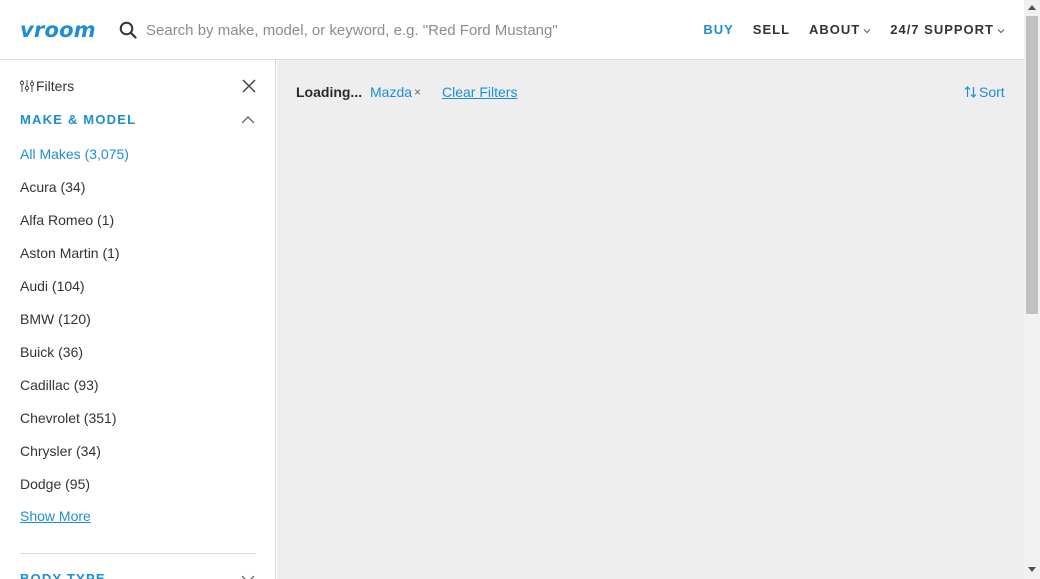  I want to click on filter-chip-mazda: Mazda ×, so click(395, 92).